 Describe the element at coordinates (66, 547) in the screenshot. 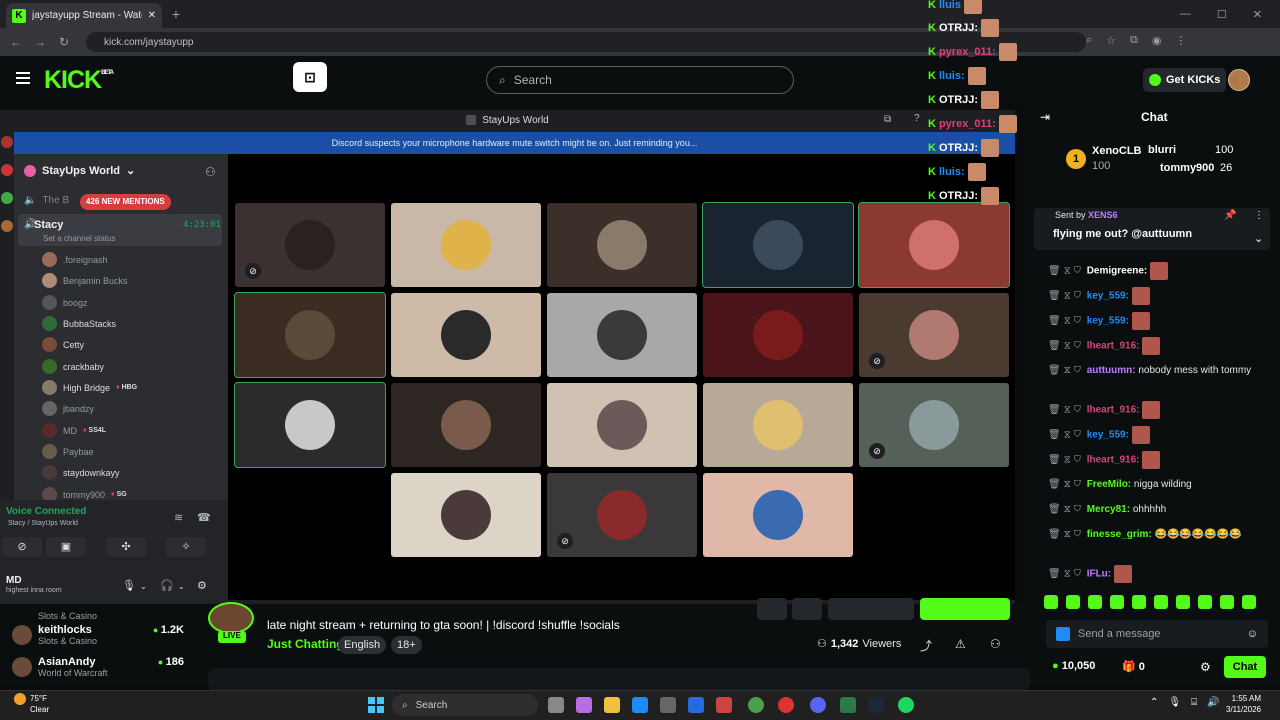

I see `screen-share-icon: ▣` at that location.